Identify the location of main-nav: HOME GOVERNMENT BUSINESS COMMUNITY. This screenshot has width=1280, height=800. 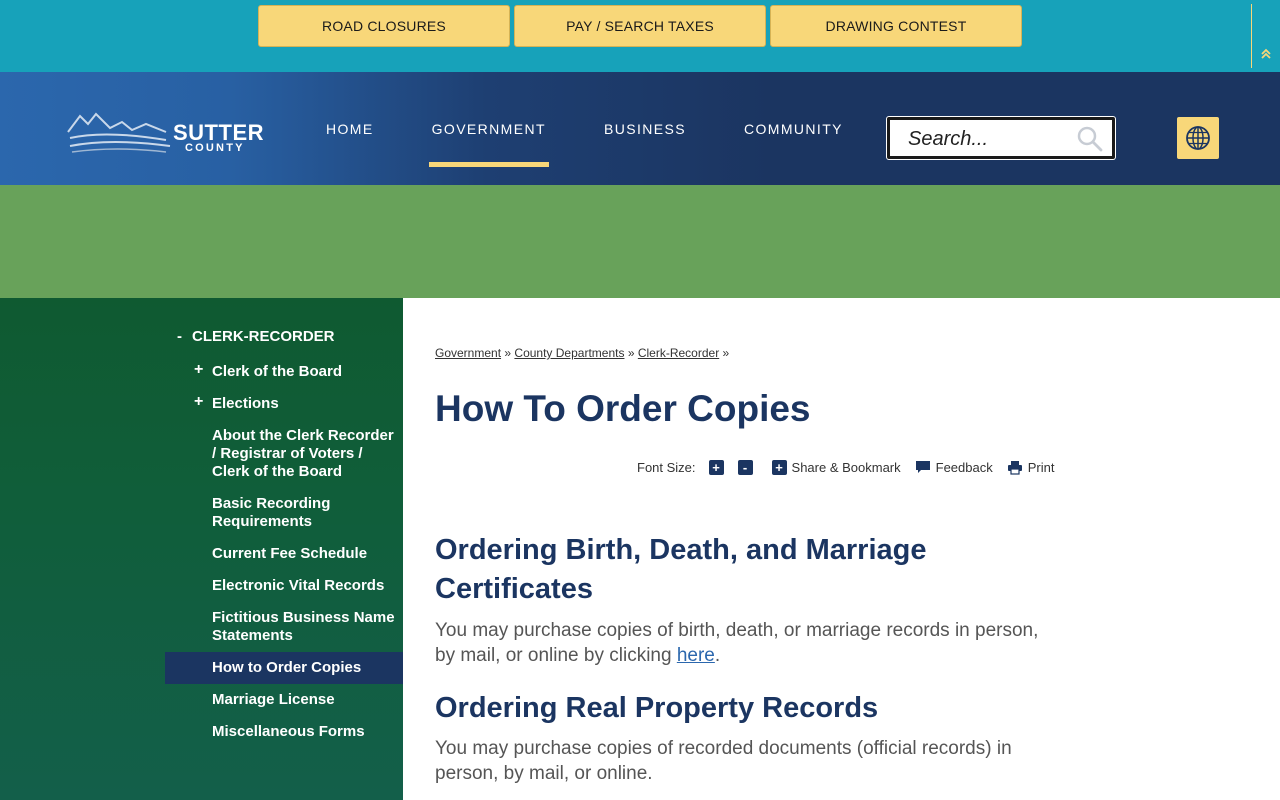
(584, 128).